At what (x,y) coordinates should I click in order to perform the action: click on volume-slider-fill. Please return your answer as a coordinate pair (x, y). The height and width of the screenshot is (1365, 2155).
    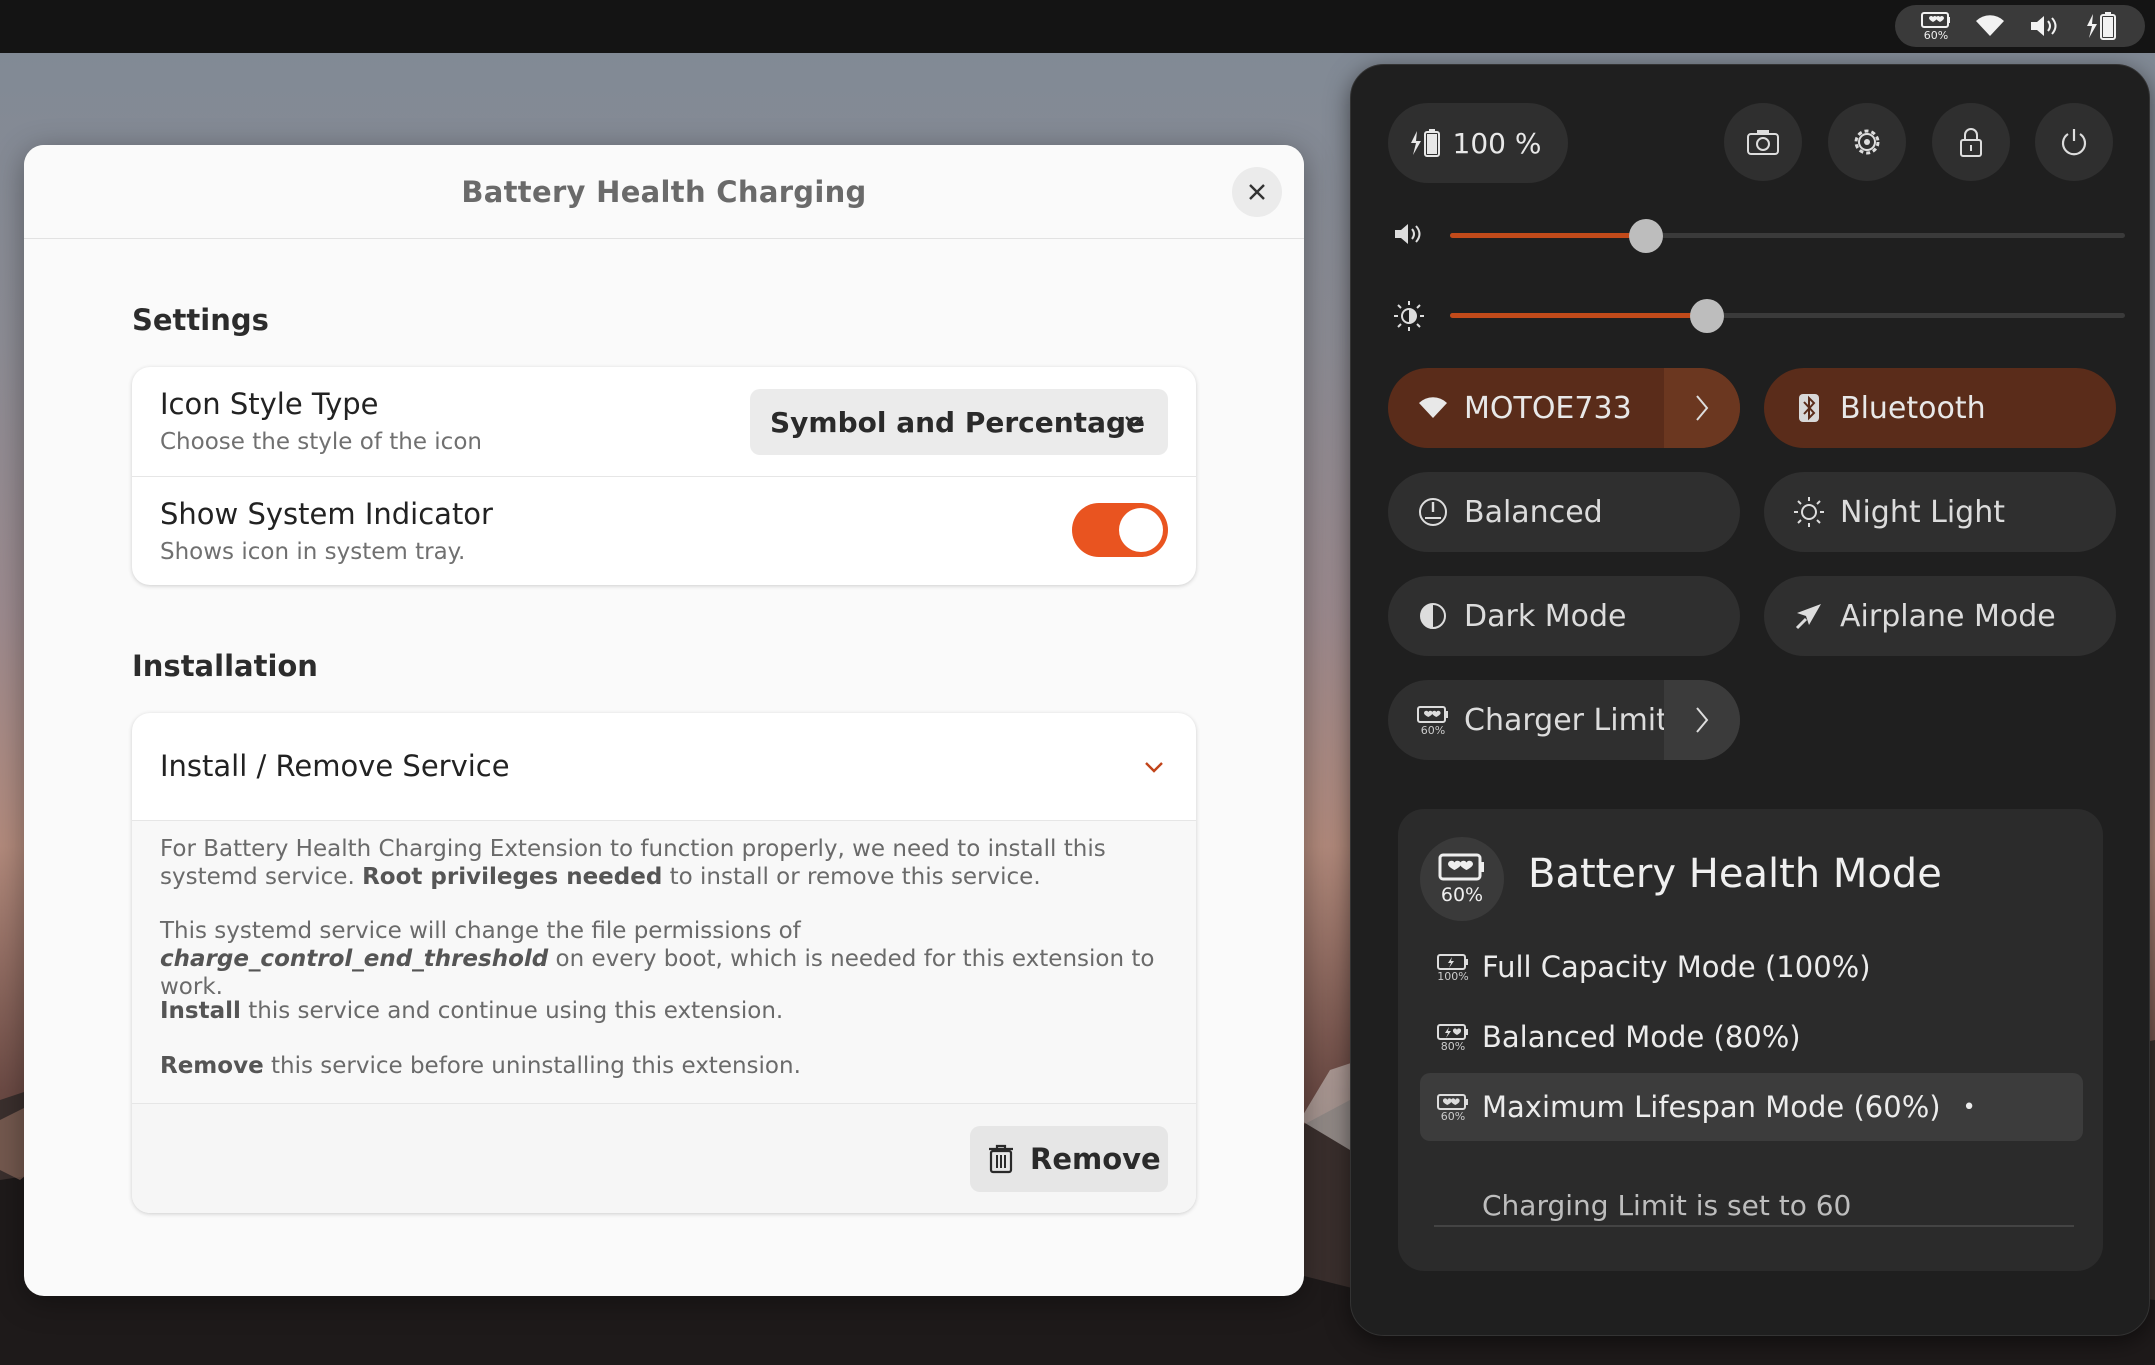
    Looking at the image, I should click on (1548, 235).